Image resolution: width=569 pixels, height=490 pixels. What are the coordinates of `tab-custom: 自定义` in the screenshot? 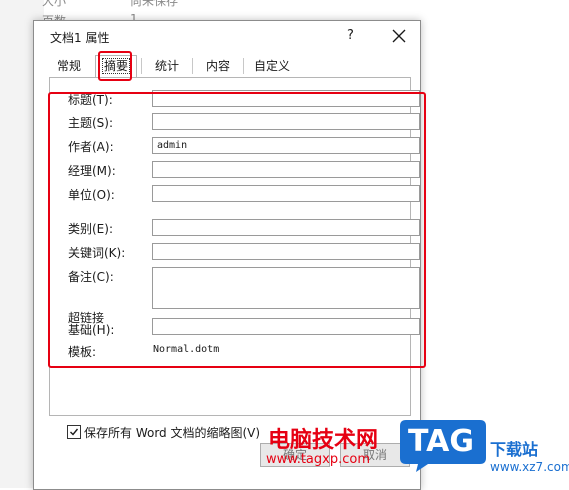 It's located at (272, 66).